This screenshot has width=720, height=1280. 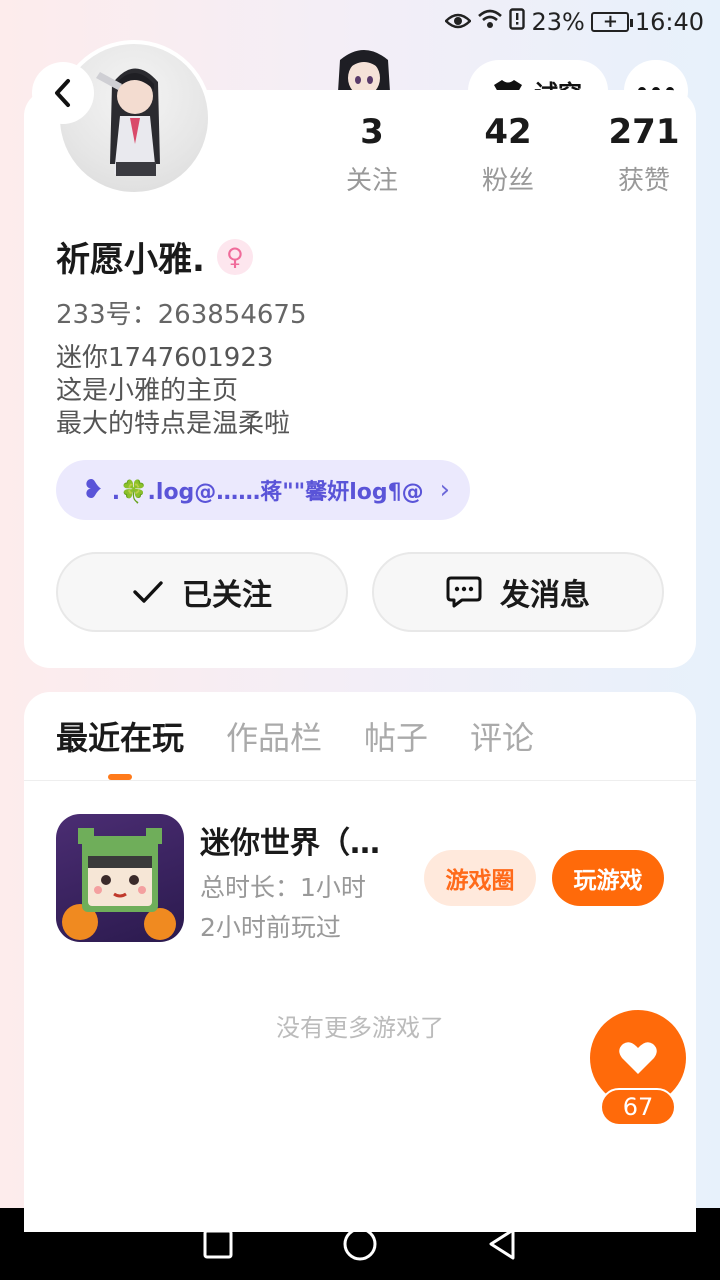 What do you see at coordinates (267, 492) in the screenshot?
I see `tag-text: .🍀.log@……蒋""馨妍log¶@` at bounding box center [267, 492].